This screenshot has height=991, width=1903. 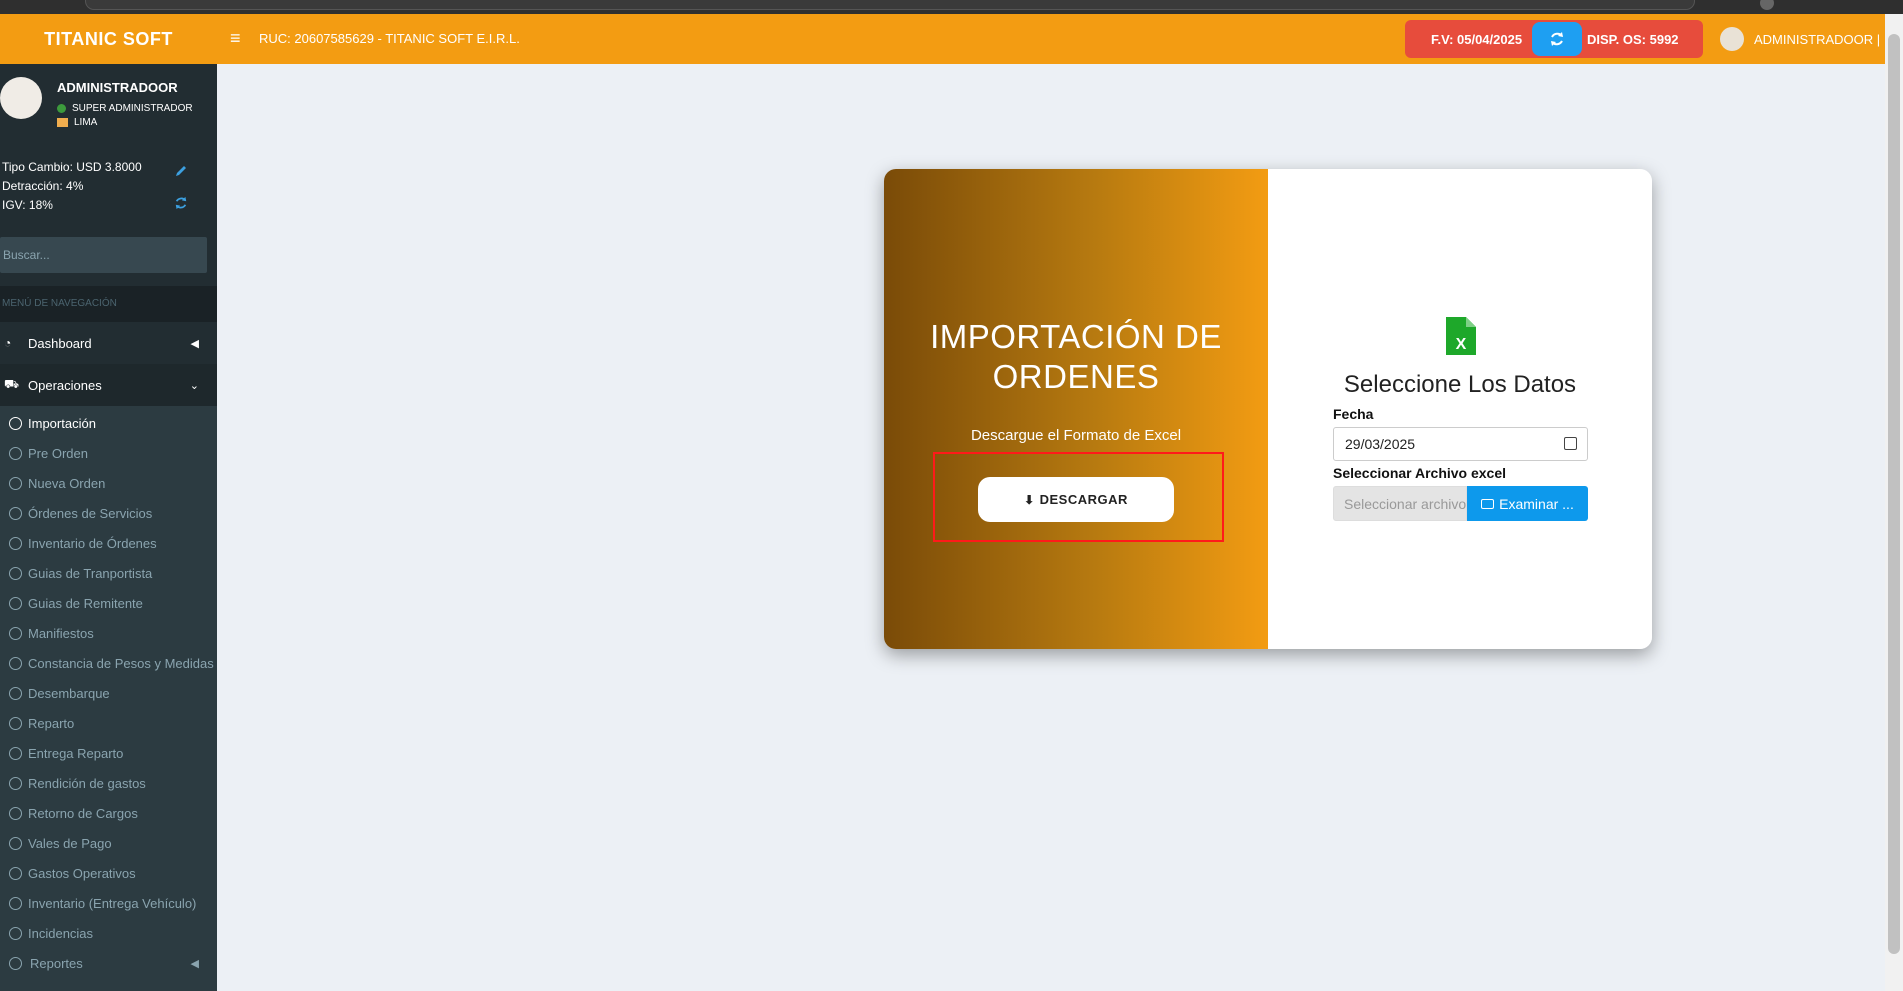 What do you see at coordinates (1420, 473) in the screenshot?
I see `archivo-label: Seleccionar Archivo excel` at bounding box center [1420, 473].